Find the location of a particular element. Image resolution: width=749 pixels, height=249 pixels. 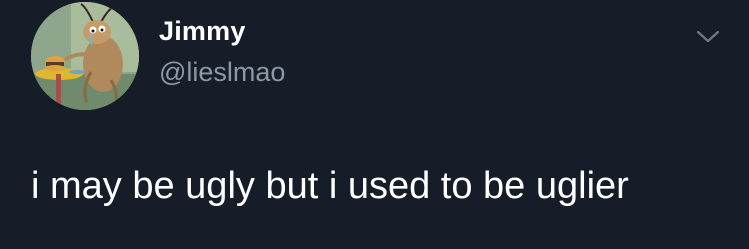

author-avatar is located at coordinates (85, 56).